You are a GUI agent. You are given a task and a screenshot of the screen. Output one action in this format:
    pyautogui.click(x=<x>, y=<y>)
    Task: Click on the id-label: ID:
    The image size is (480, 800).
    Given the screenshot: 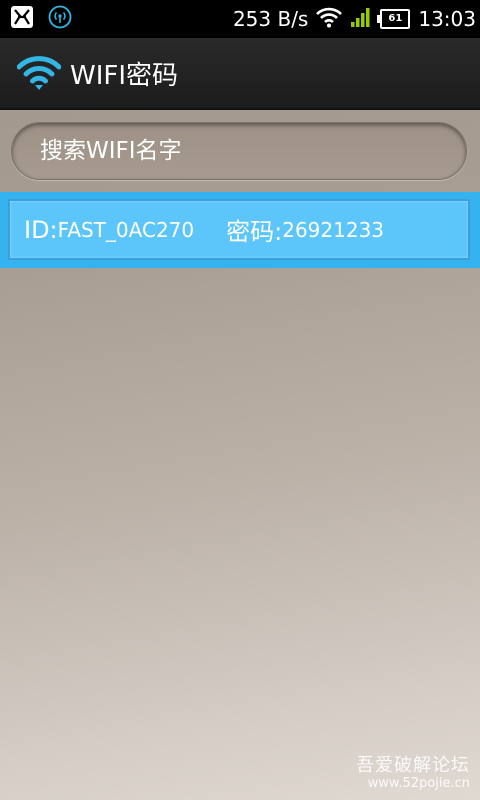 What is the action you would take?
    pyautogui.click(x=41, y=229)
    